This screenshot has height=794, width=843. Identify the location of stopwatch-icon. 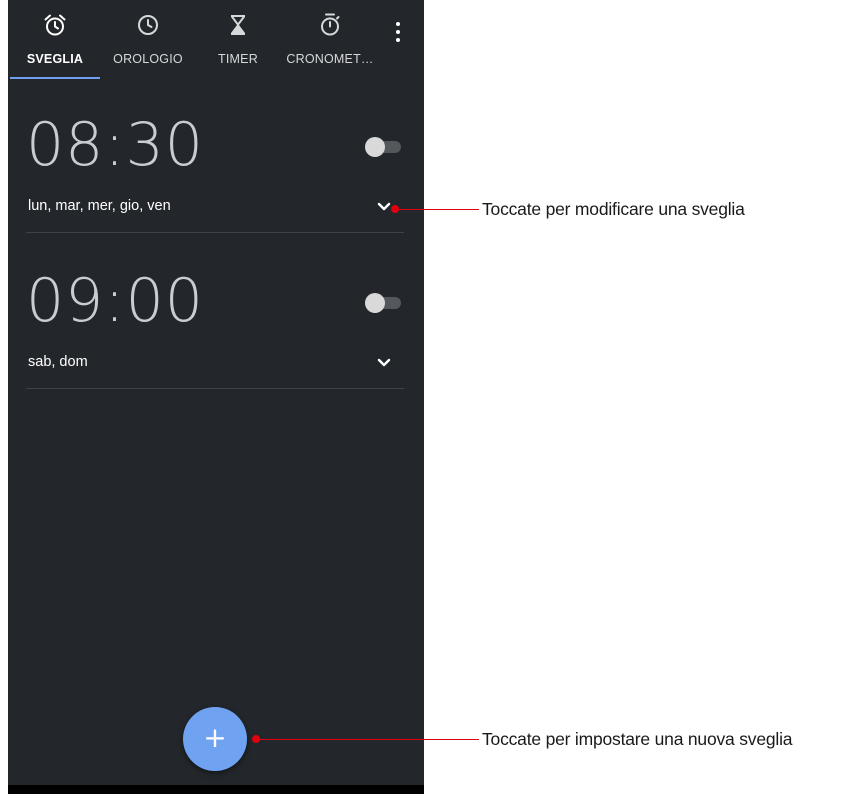
(330, 25).